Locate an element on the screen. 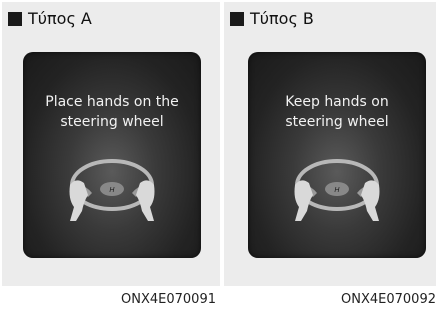 Image resolution: width=438 pixels, height=310 pixels. figure-code-b: ONX4E070092 is located at coordinates (388, 299).